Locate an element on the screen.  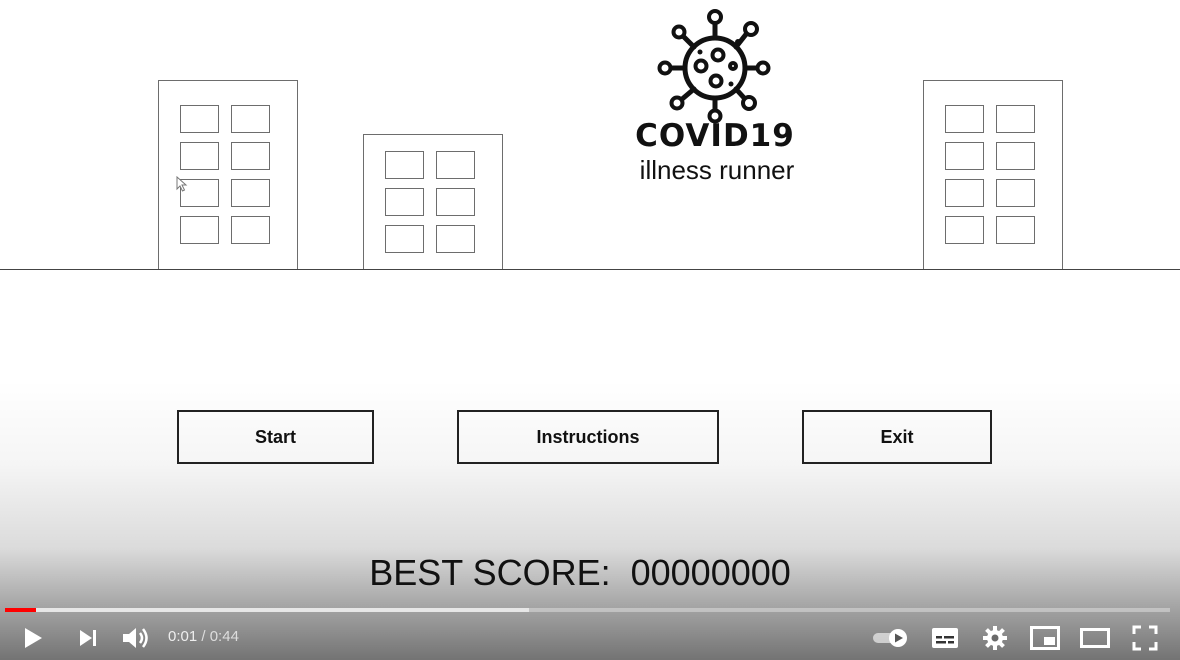
miniplayer-icon is located at coordinates (1045, 638).